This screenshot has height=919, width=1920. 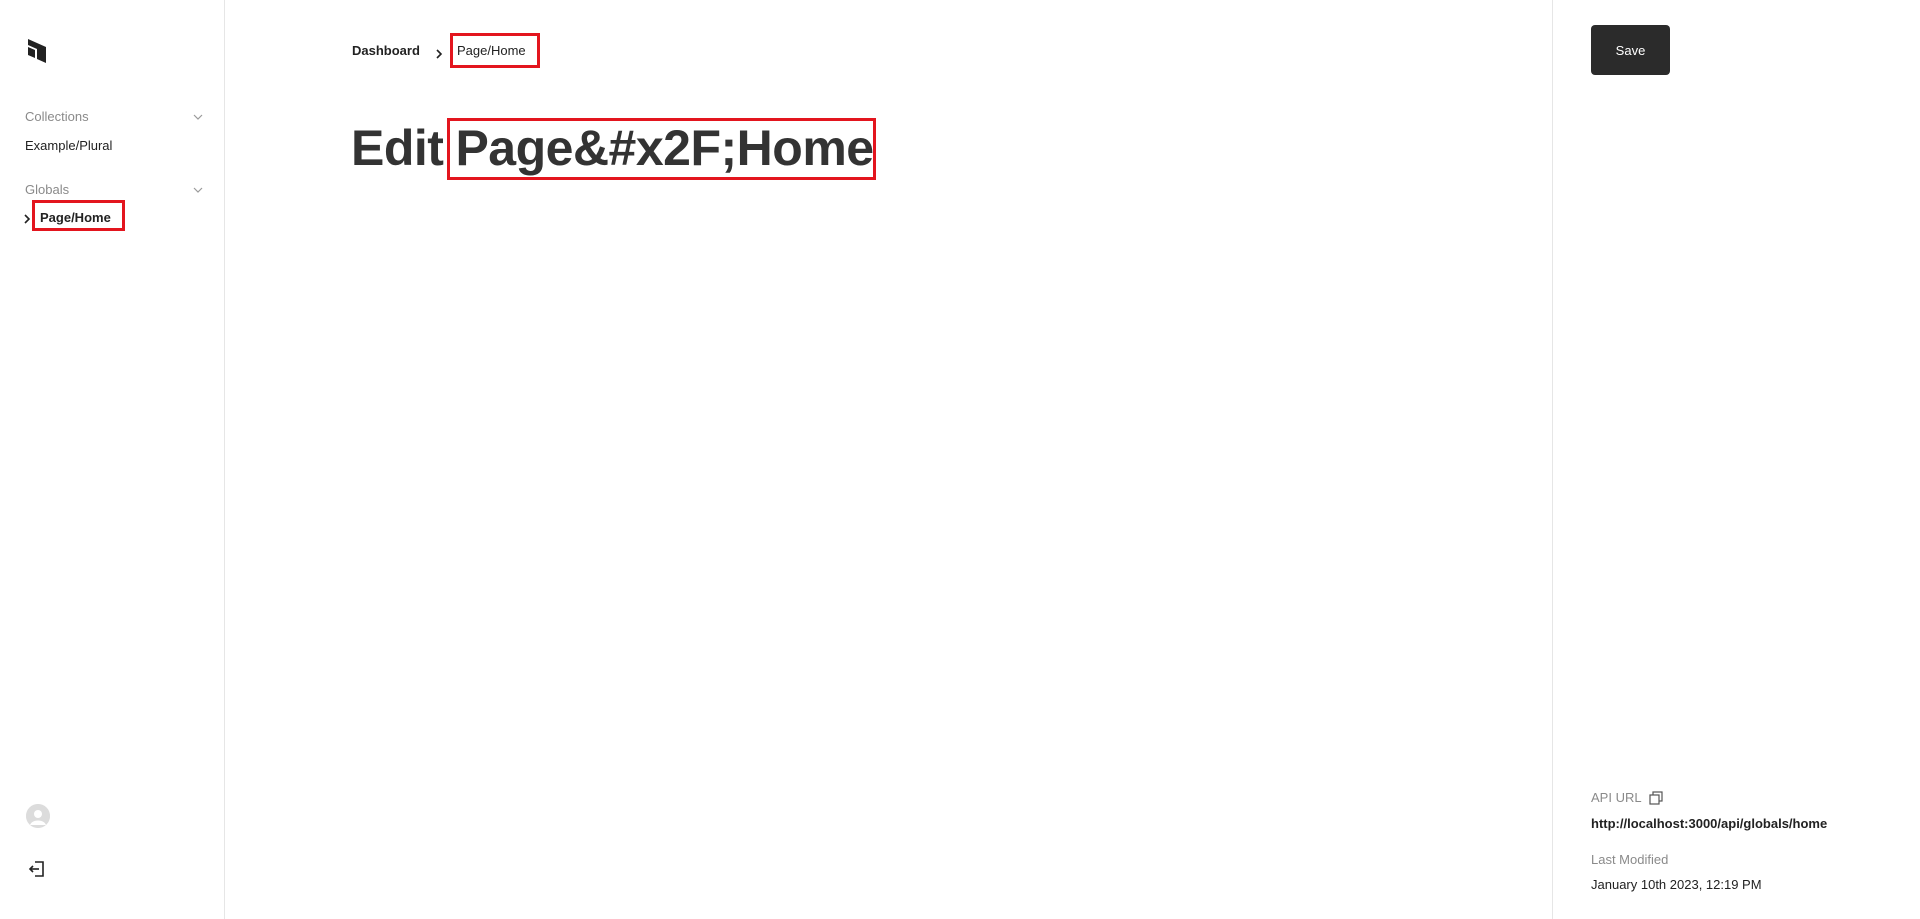 I want to click on copy-icon, so click(x=1656, y=798).